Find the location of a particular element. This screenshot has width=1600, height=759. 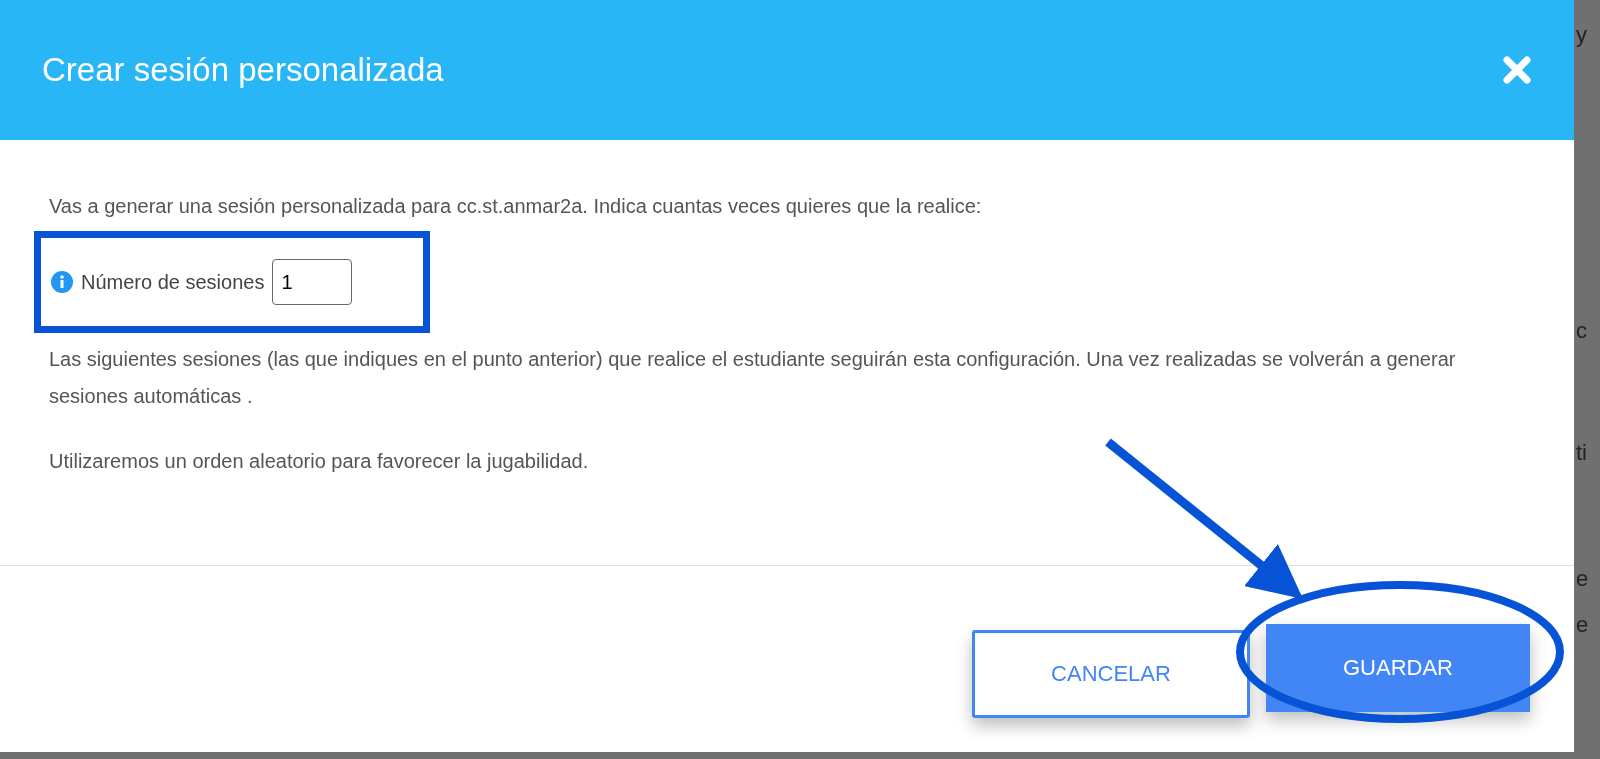

field-label: Número de sesiones is located at coordinates (173, 282).